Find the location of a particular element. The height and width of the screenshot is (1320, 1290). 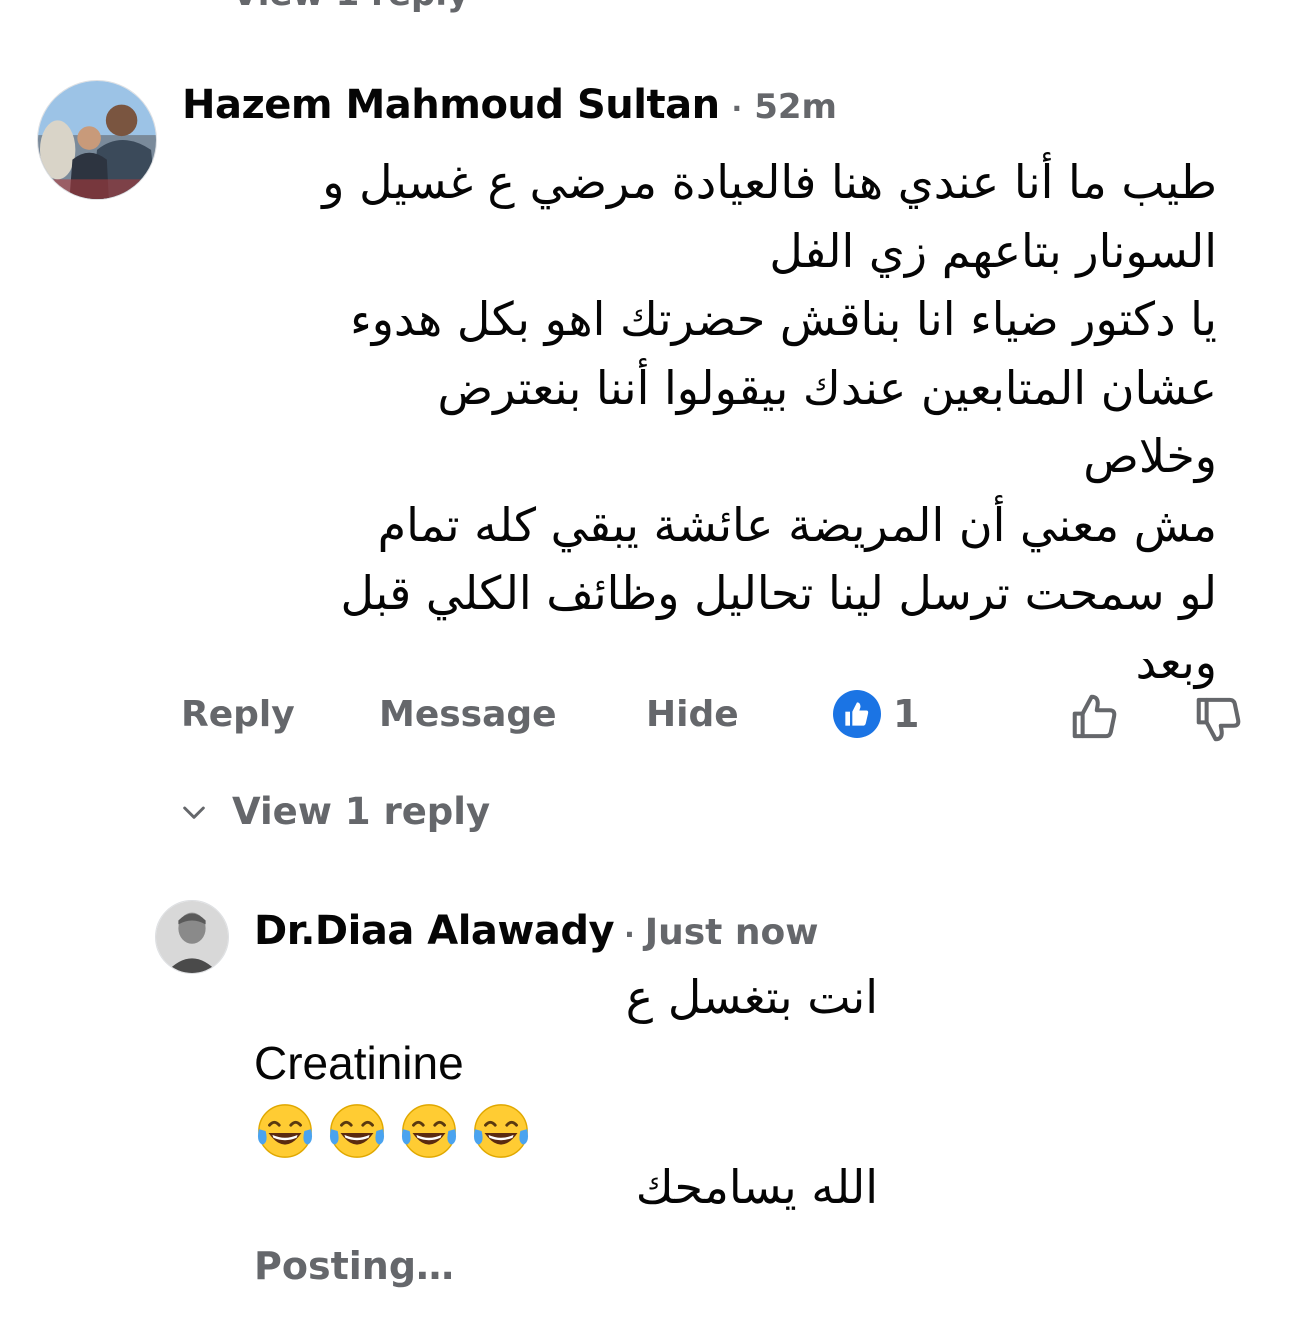

comment-actions: Reply Message Hide 1 is located at coordinates (645, 720).